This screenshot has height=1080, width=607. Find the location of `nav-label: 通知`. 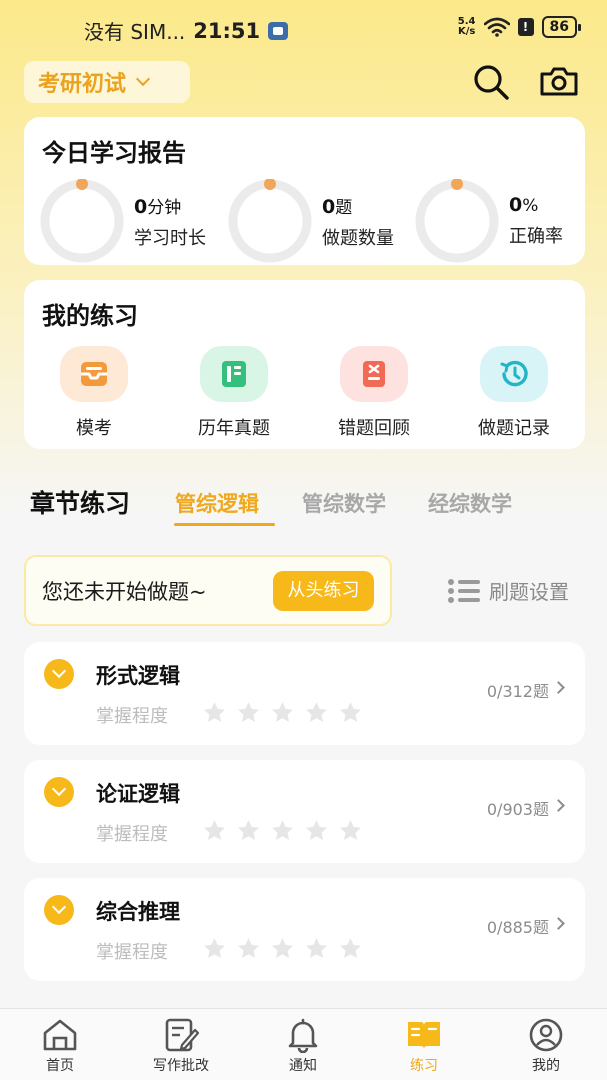

nav-label: 通知 is located at coordinates (303, 1066).